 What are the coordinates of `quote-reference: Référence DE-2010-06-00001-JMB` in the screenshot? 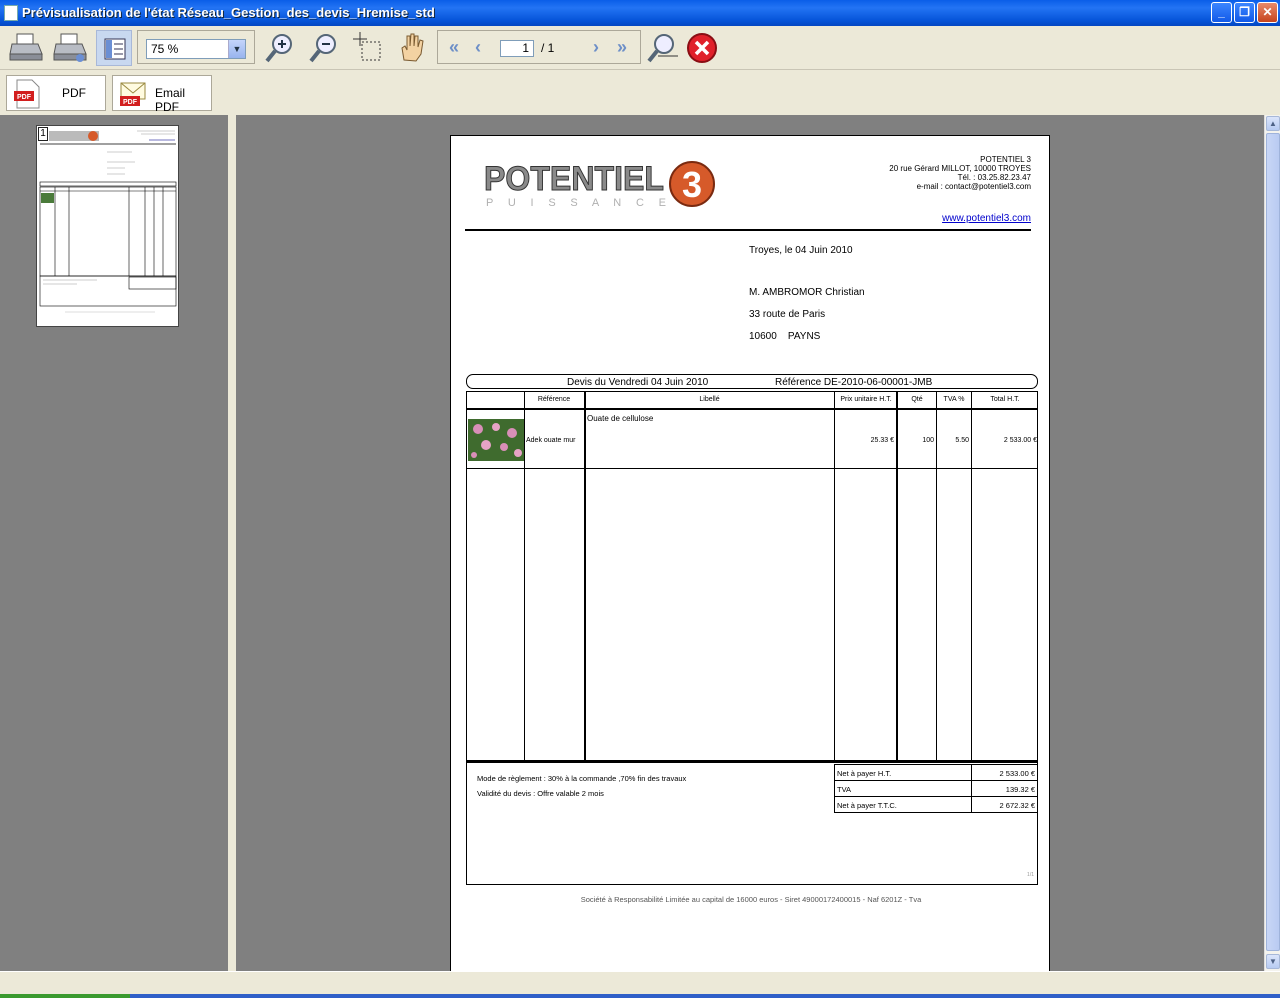 It's located at (854, 382).